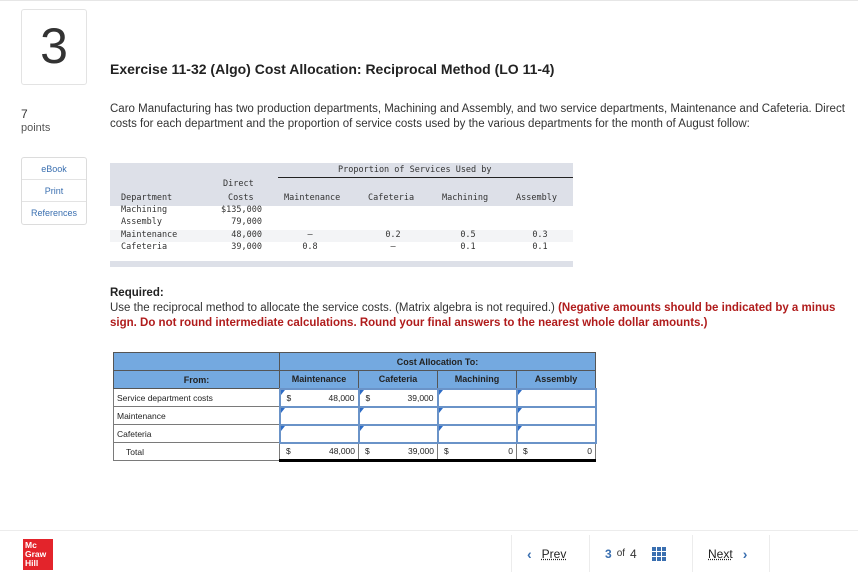  Describe the element at coordinates (196, 415) in the screenshot. I see `row-label: Maintenance` at that location.